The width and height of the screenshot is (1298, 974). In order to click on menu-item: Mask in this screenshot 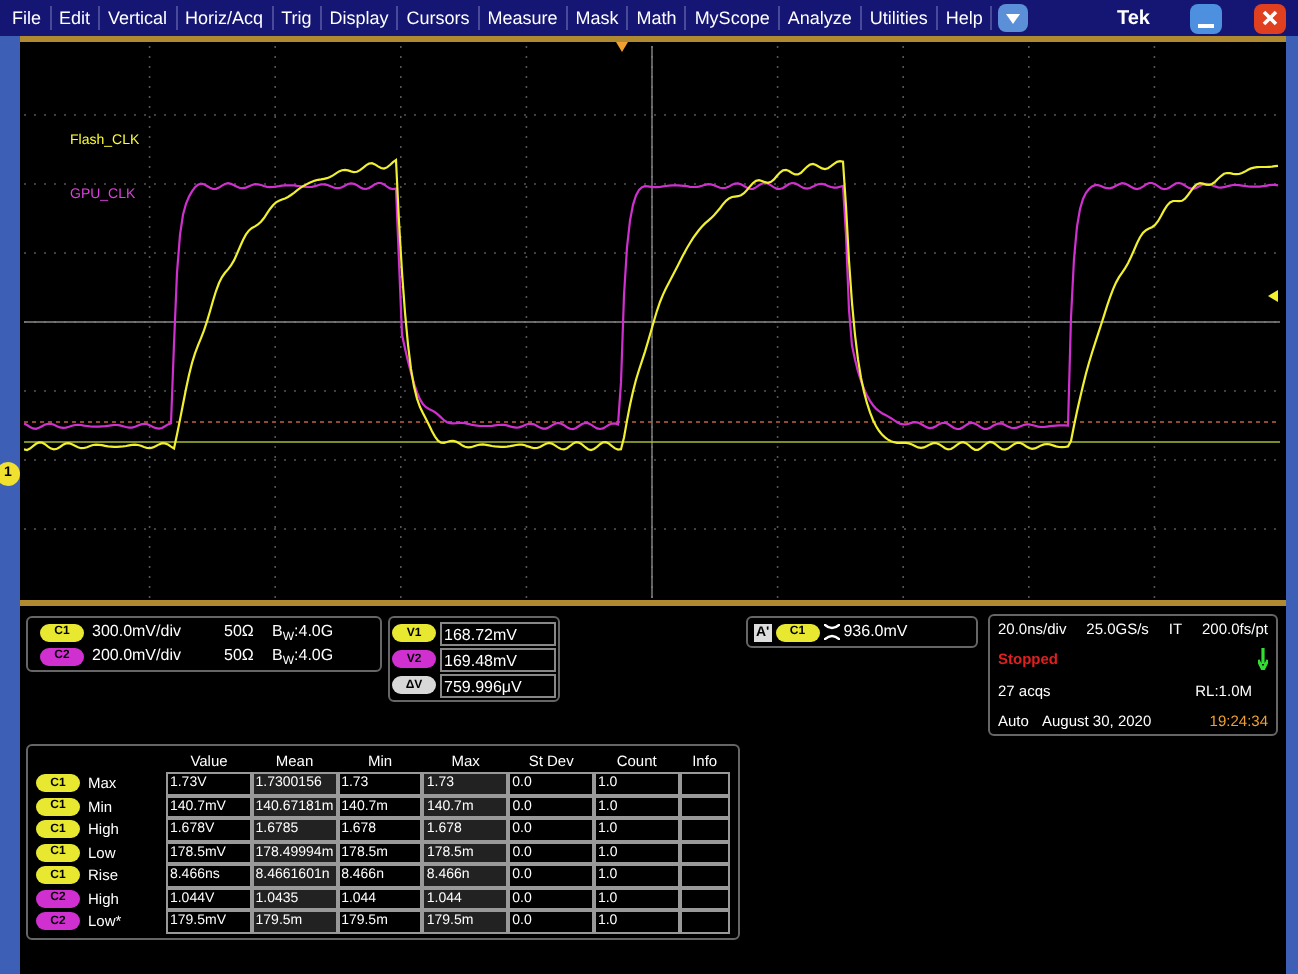, I will do `click(598, 18)`.